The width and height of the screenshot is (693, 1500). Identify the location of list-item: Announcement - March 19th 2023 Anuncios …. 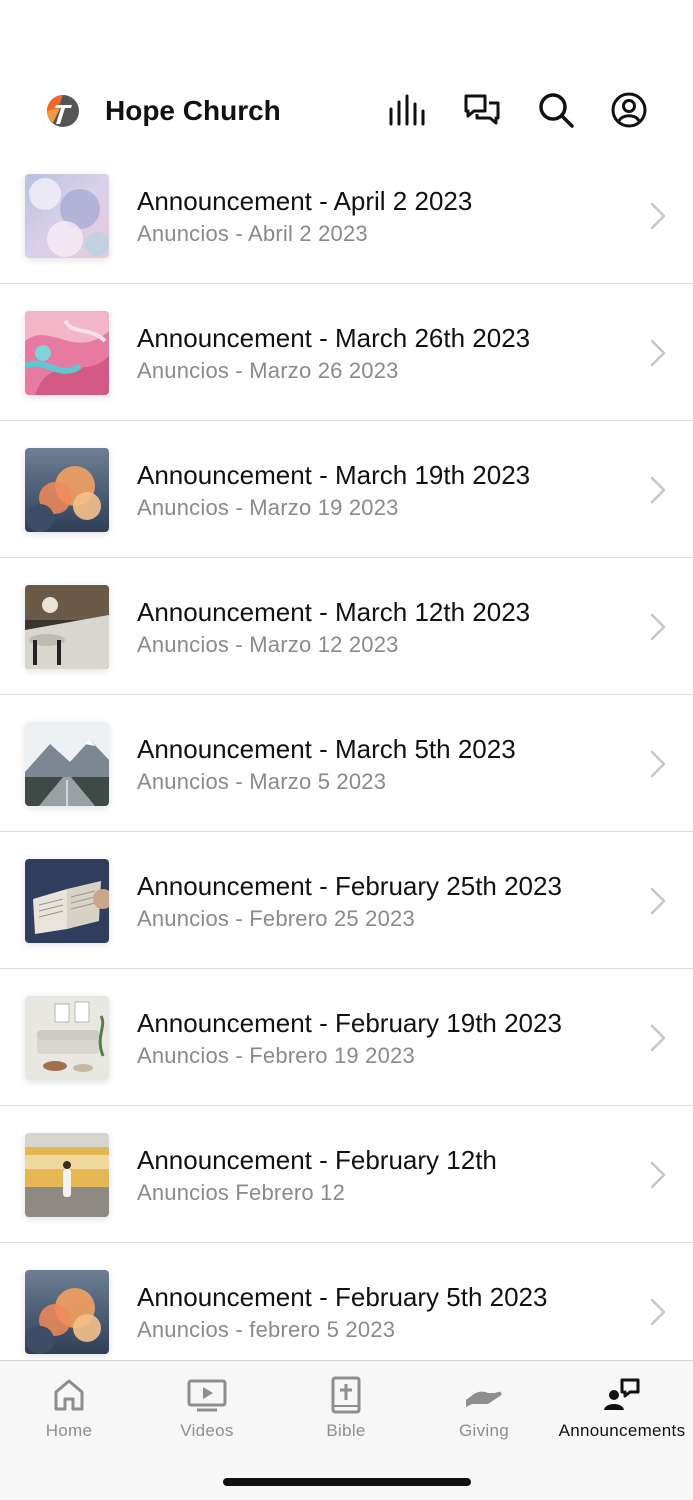
(346, 489).